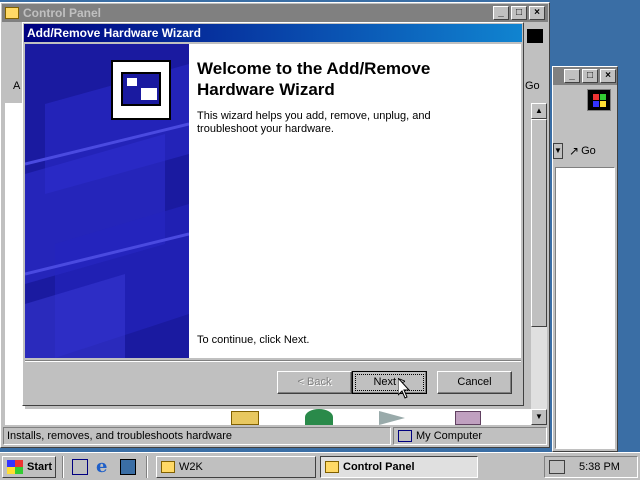 This screenshot has width=640, height=480. What do you see at coordinates (468, 418) in the screenshot?
I see `control-icon` at bounding box center [468, 418].